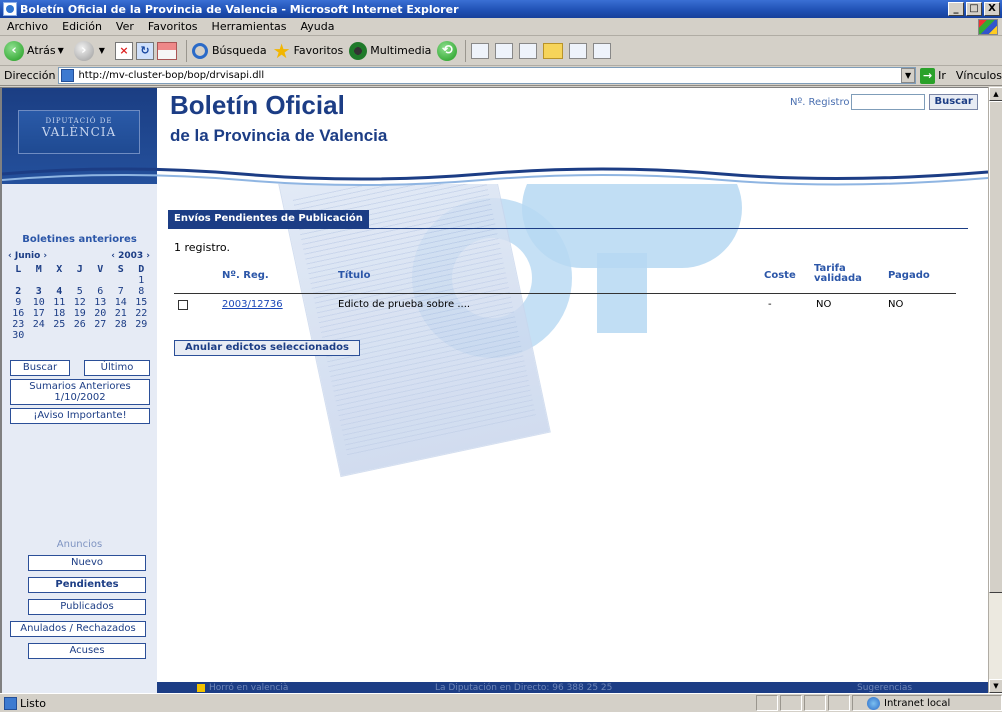 The width and height of the screenshot is (1002, 712). What do you see at coordinates (100, 302) in the screenshot?
I see `calendar-day: 13` at bounding box center [100, 302].